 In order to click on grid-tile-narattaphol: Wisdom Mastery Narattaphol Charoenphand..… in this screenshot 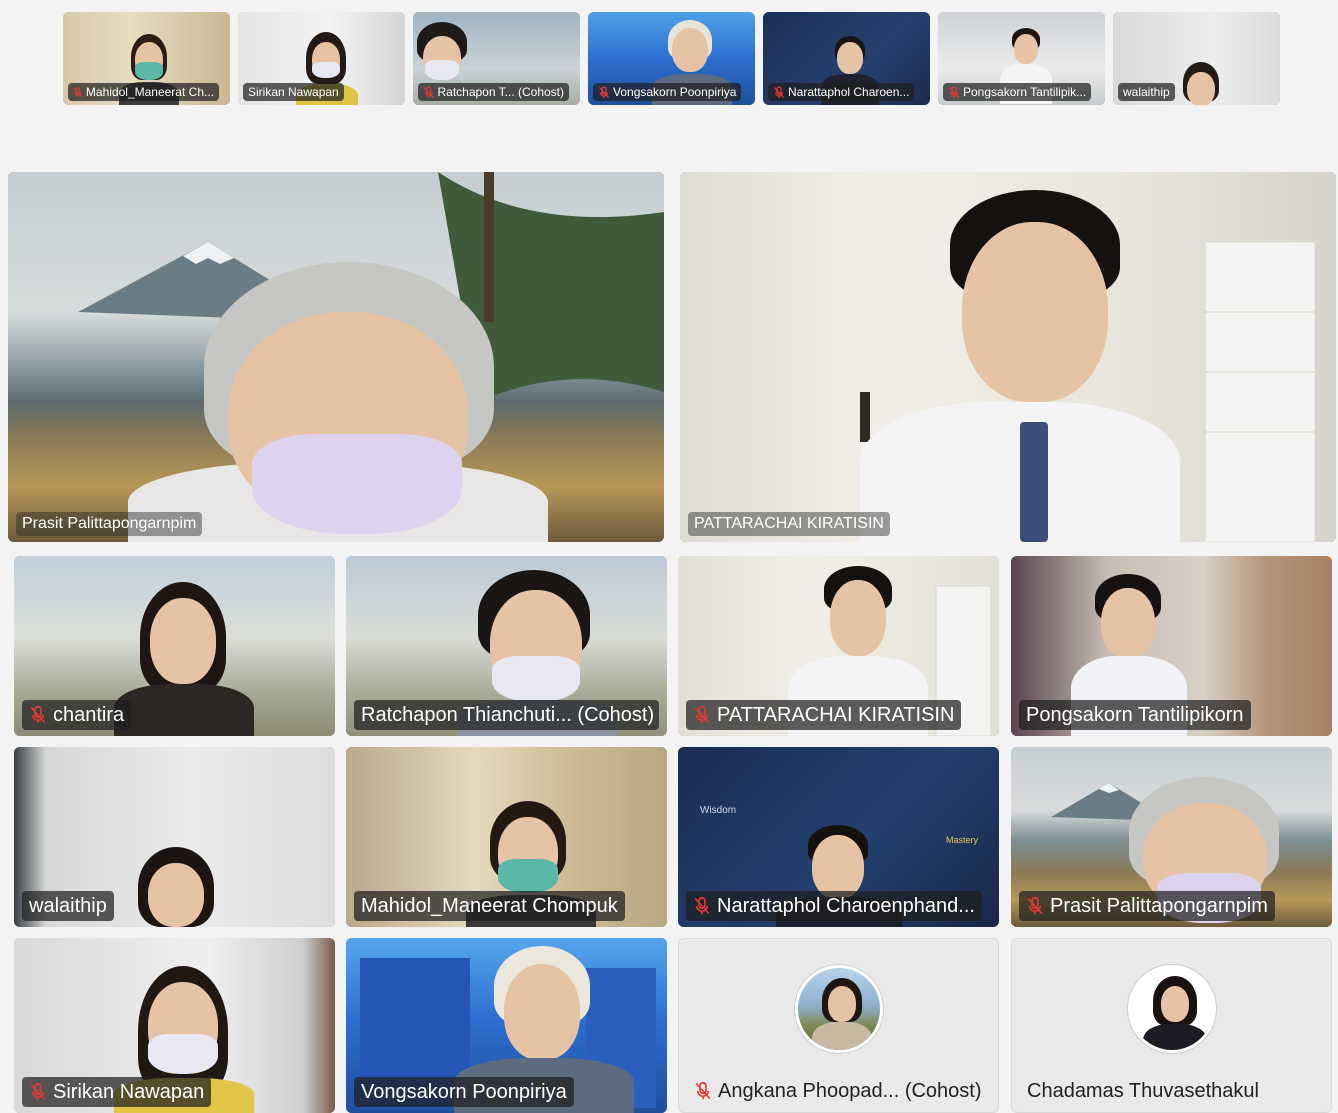, I will do `click(838, 837)`.